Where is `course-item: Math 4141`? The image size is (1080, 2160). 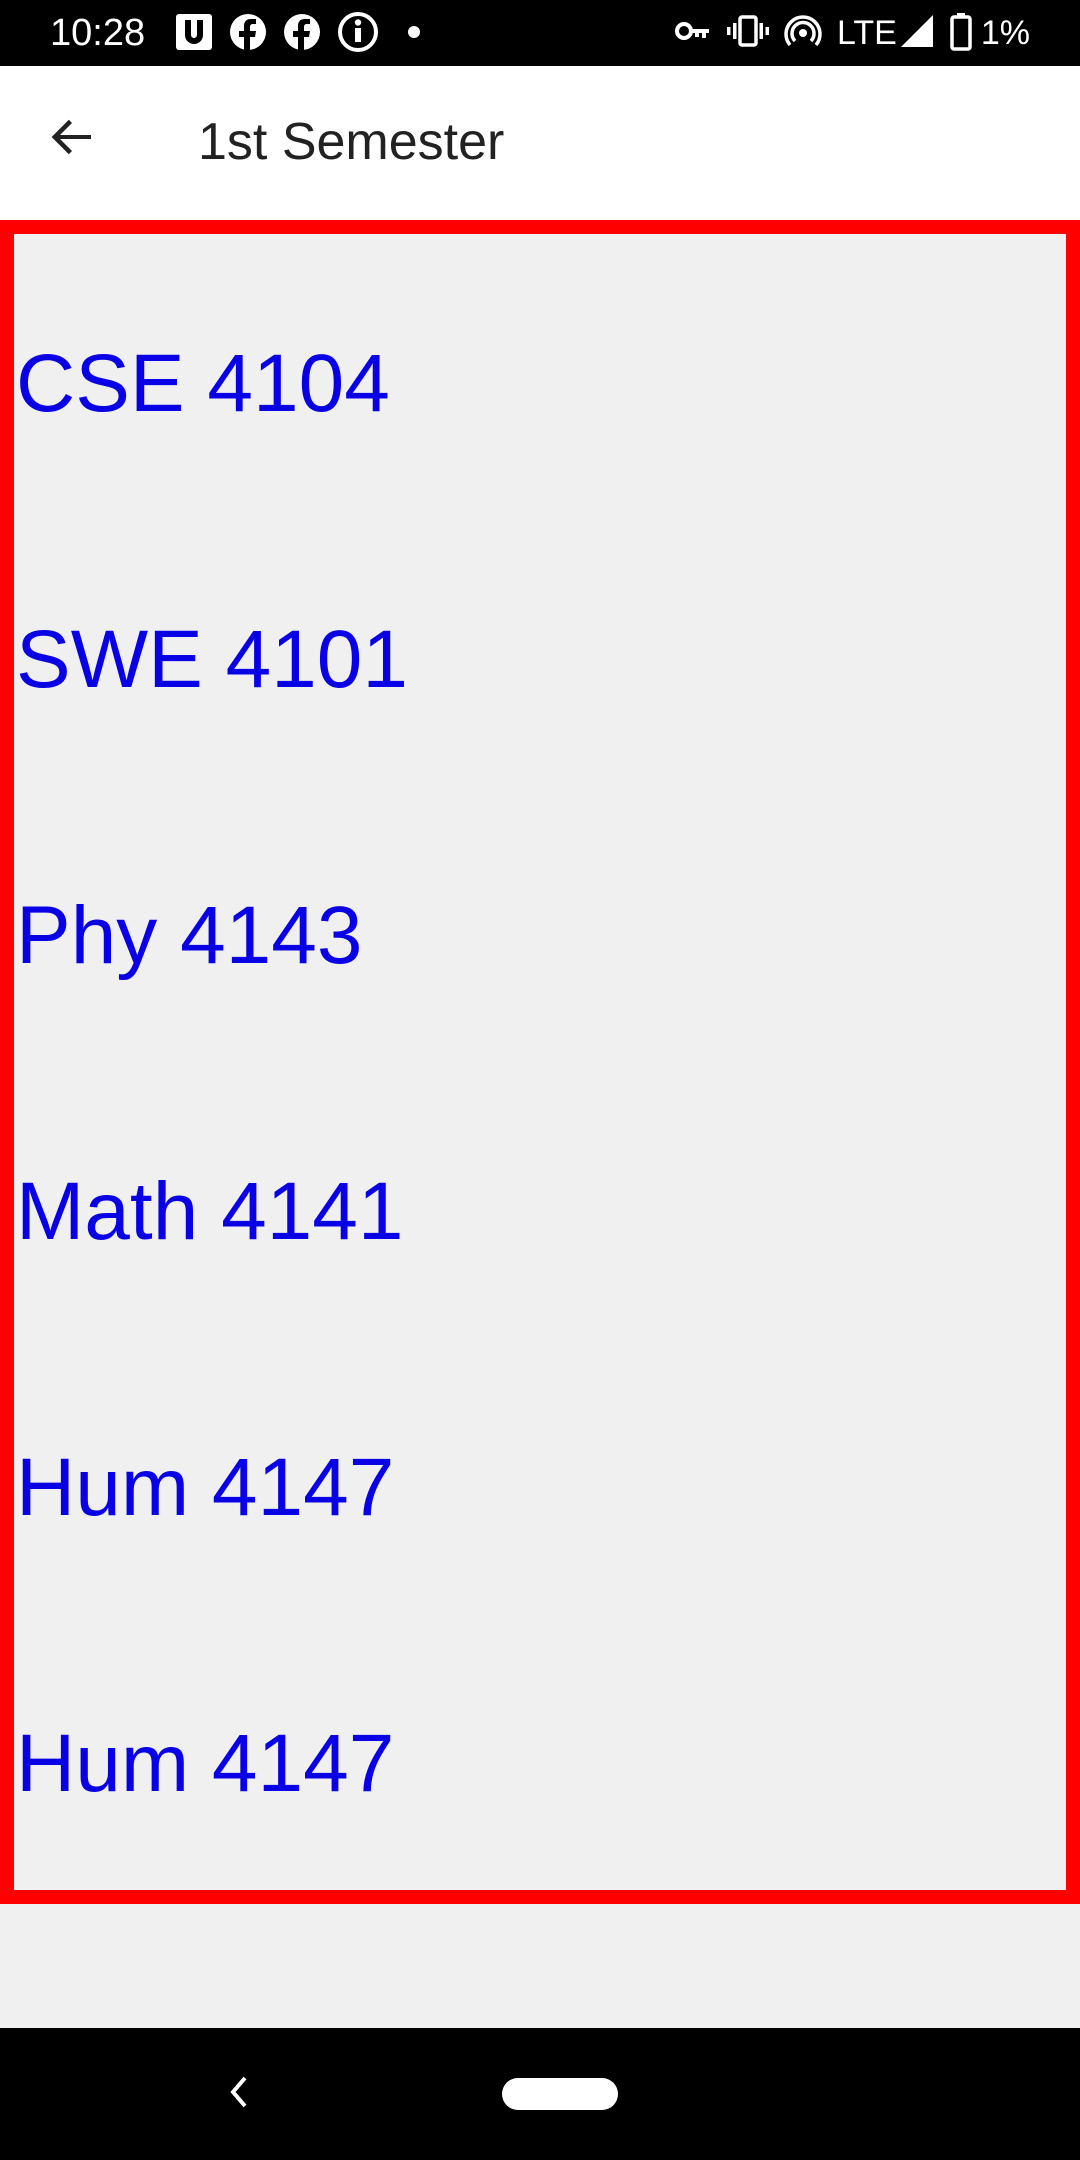
course-item: Math 4141 is located at coordinates (210, 1212).